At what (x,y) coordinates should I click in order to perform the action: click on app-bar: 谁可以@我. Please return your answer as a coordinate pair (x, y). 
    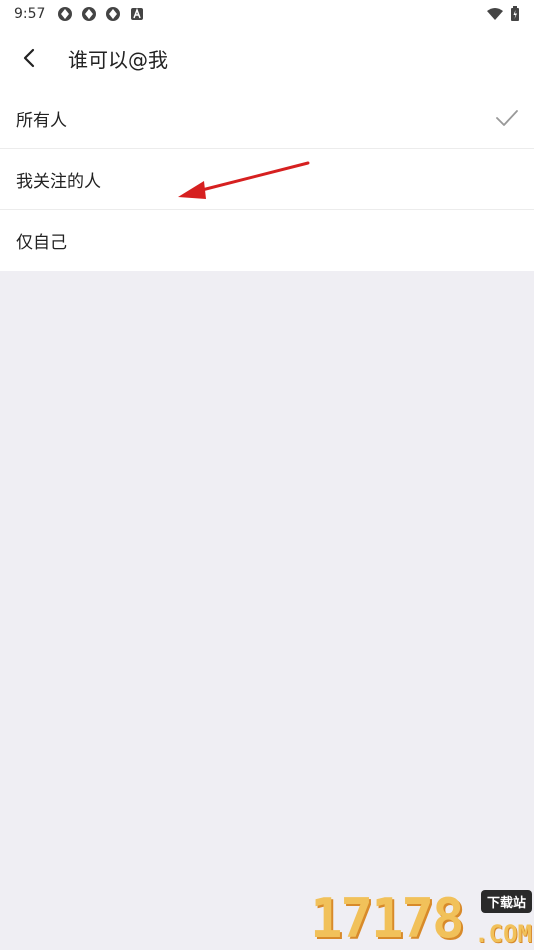
    Looking at the image, I should click on (267, 58).